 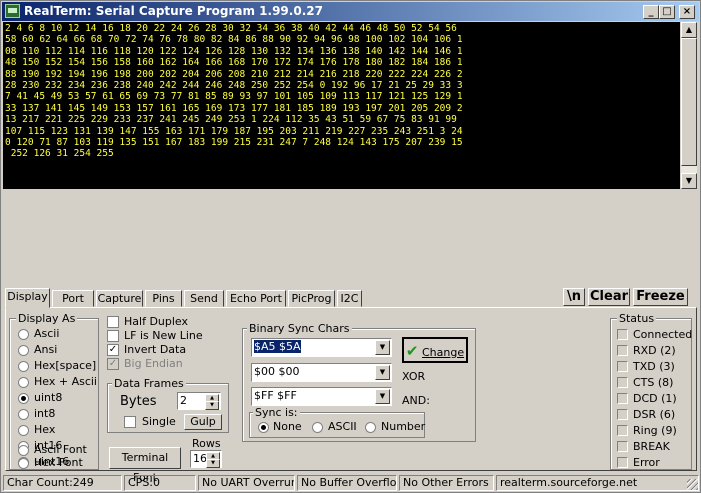 I want to click on lf-new-line-label: LF is New Line, so click(x=163, y=335).